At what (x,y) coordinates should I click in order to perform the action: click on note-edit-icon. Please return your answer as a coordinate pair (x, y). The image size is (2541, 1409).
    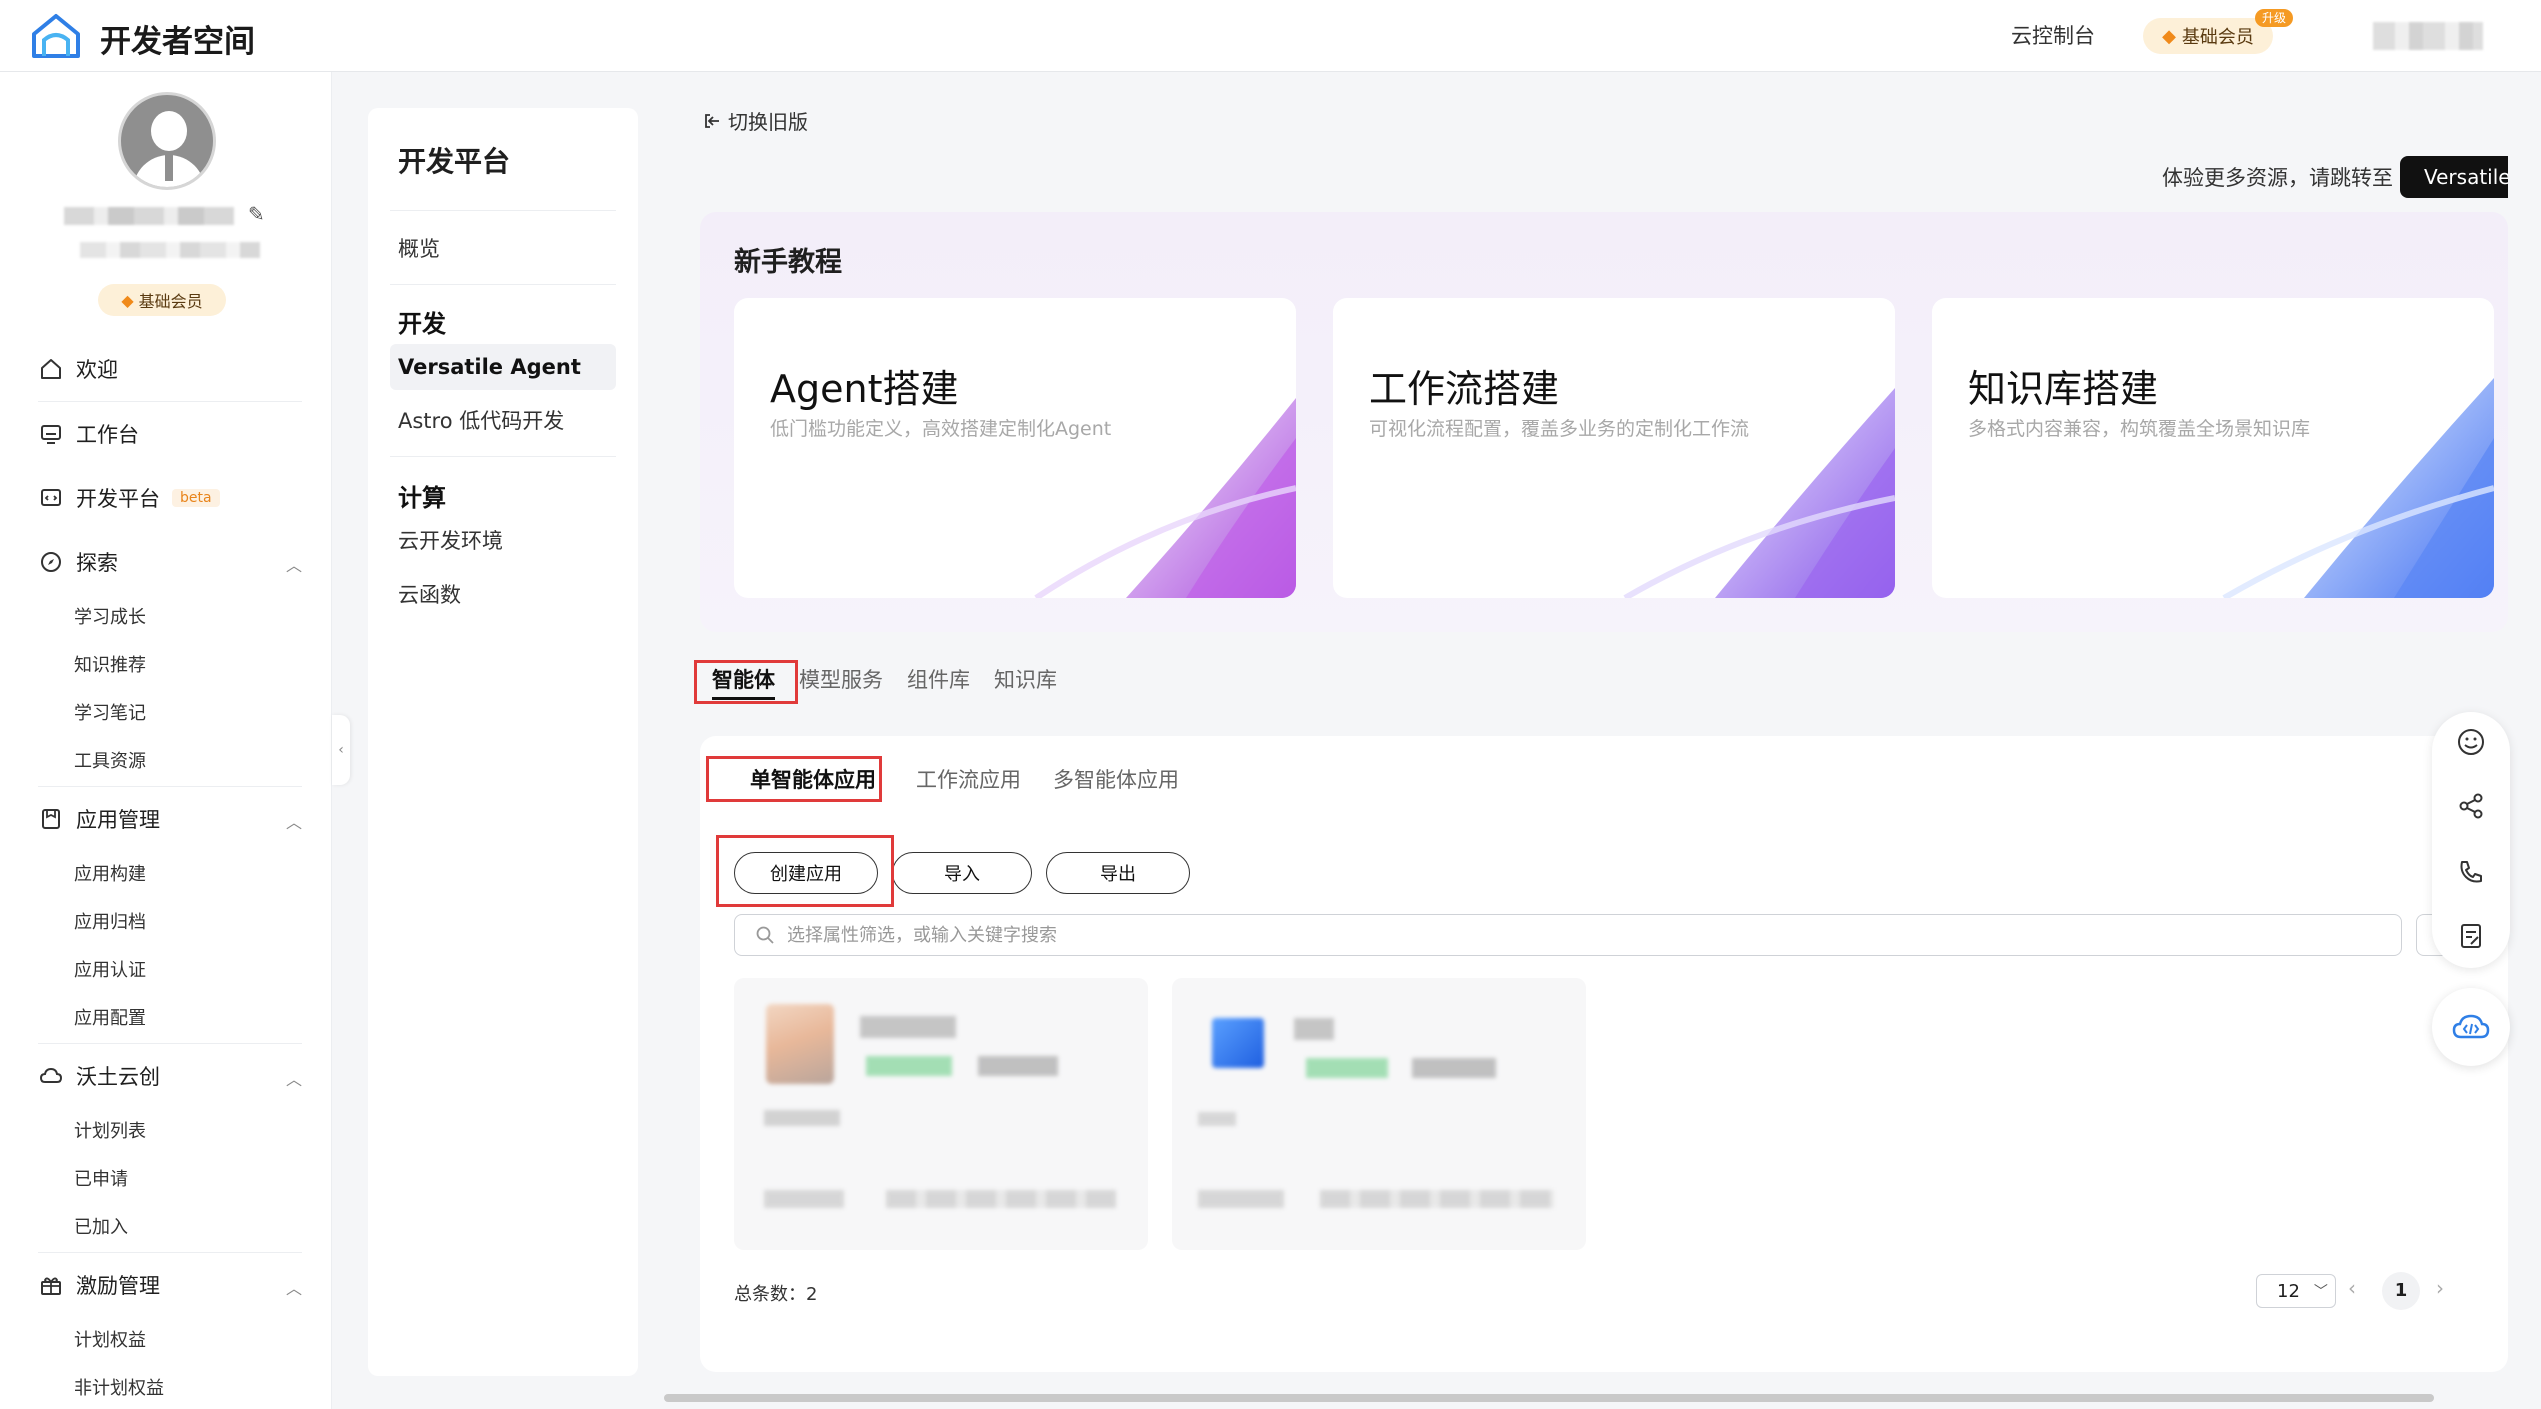
    Looking at the image, I should click on (2471, 936).